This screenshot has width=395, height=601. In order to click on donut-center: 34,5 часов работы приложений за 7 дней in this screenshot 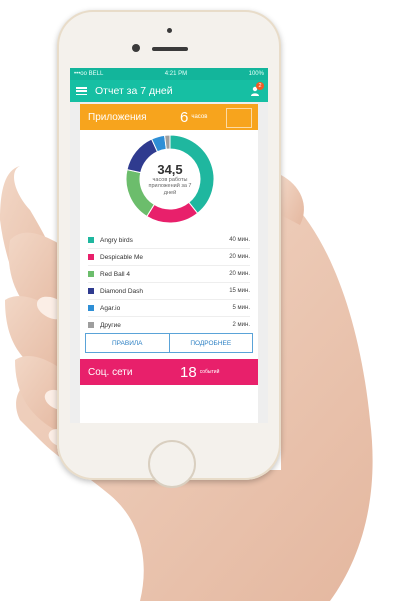, I will do `click(170, 179)`.